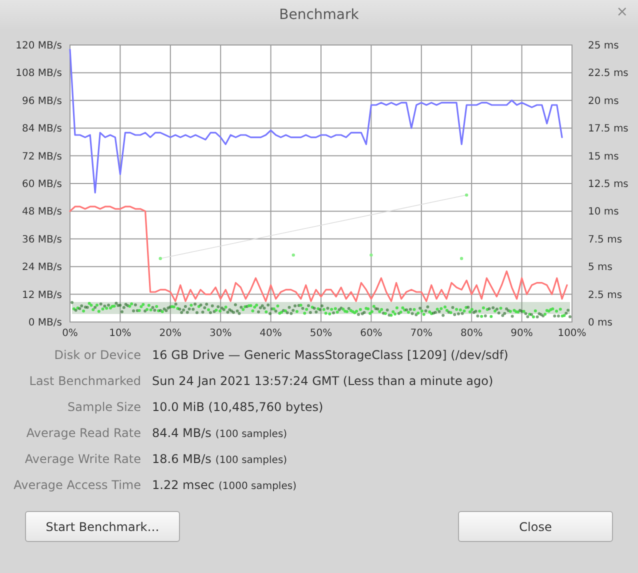 Image resolution: width=638 pixels, height=573 pixels. Describe the element at coordinates (183, 485) in the screenshot. I see `detail-value: 1.22 msec` at that location.